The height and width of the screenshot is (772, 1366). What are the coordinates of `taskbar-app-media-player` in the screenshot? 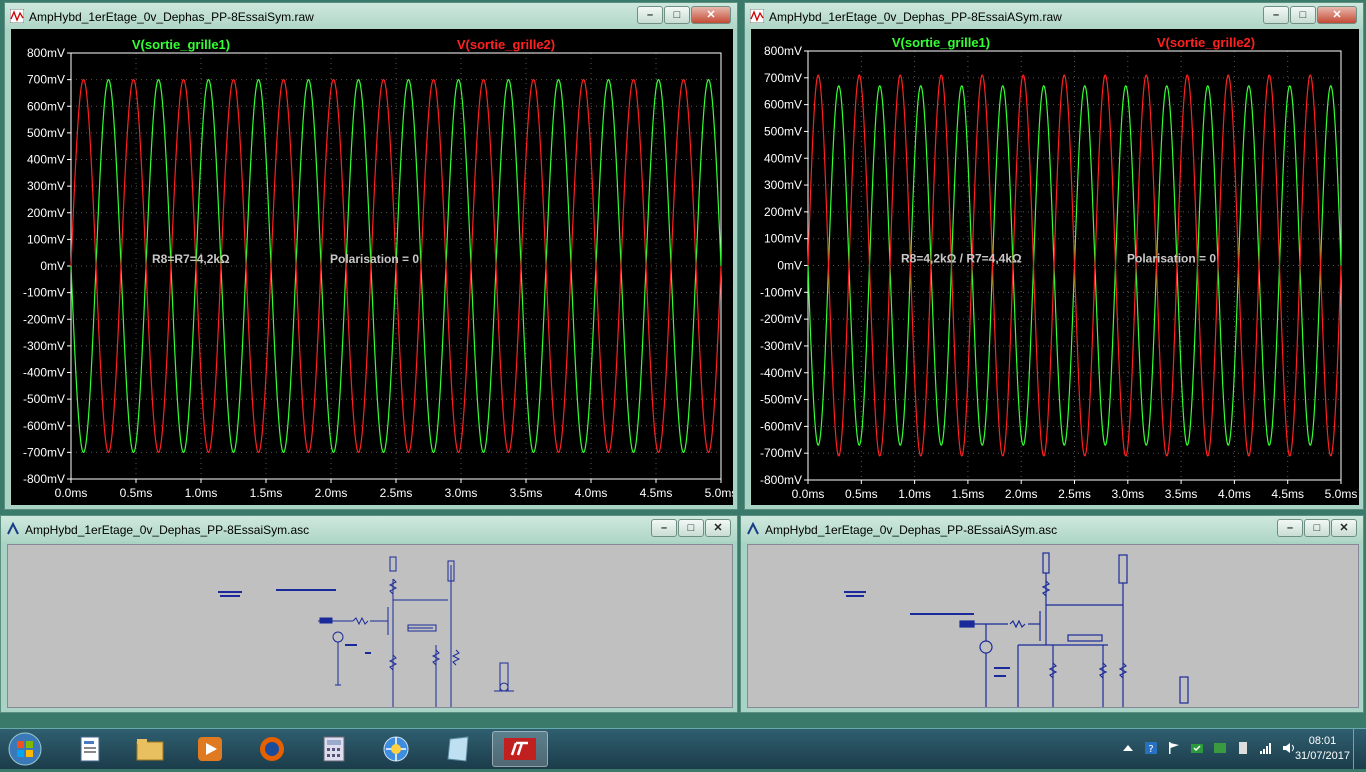 It's located at (210, 749).